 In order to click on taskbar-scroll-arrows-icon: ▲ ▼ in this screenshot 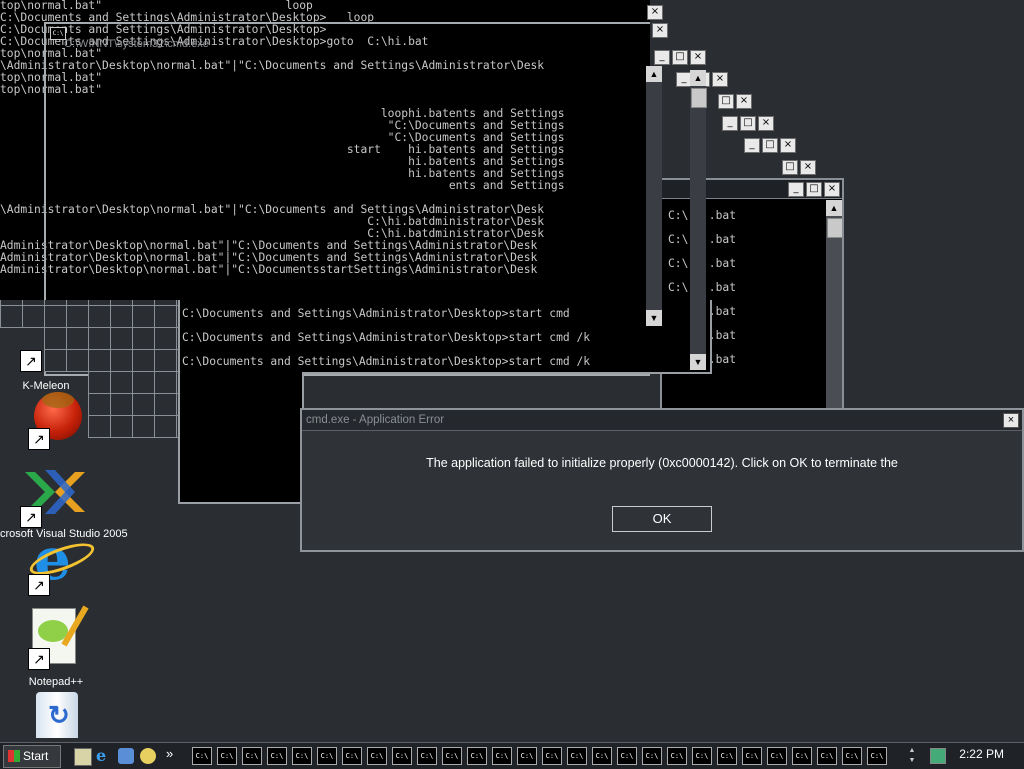, I will do `click(912, 756)`.